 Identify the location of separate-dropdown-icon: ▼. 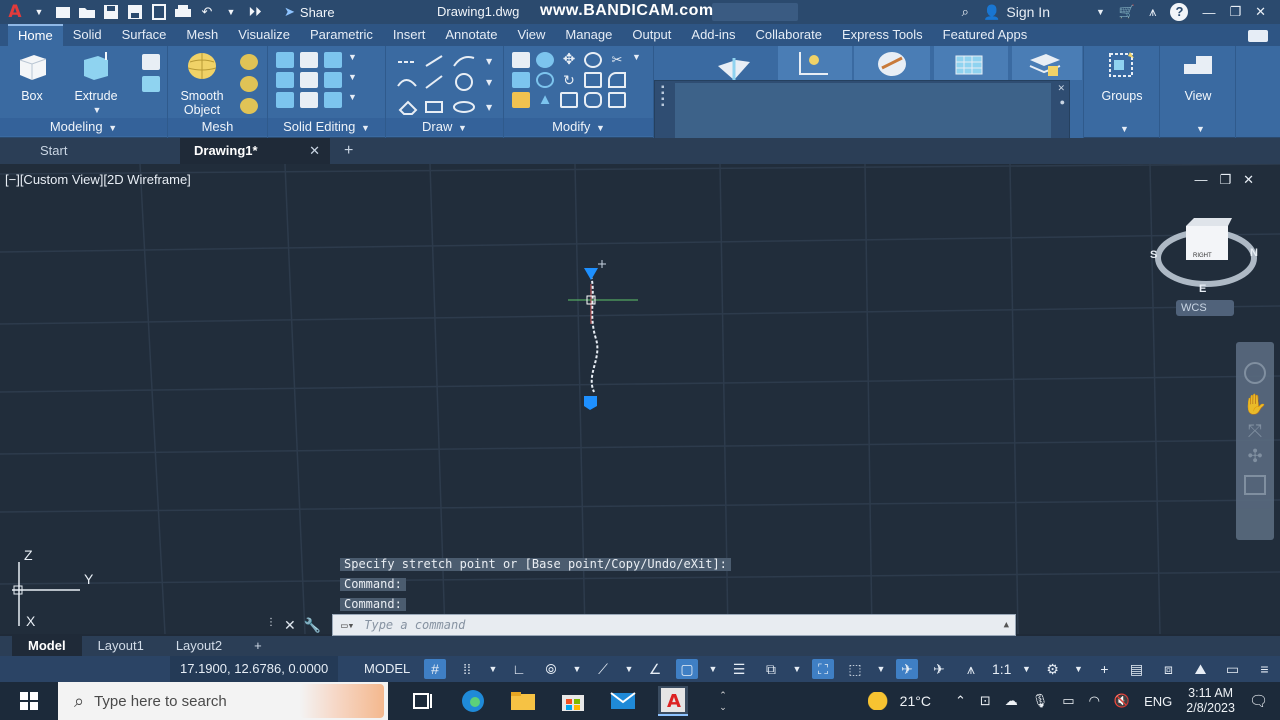
(357, 80).